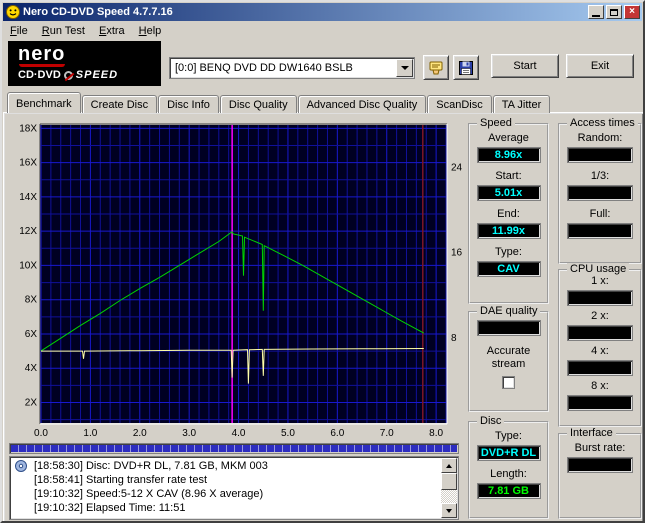 The image size is (645, 523). I want to click on options-button, so click(436, 67).